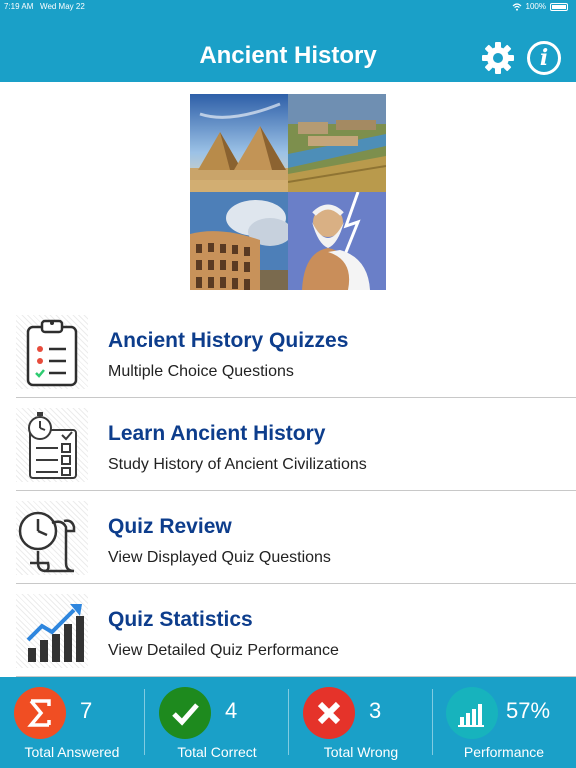 The height and width of the screenshot is (768, 576). I want to click on battery-icon, so click(559, 6).